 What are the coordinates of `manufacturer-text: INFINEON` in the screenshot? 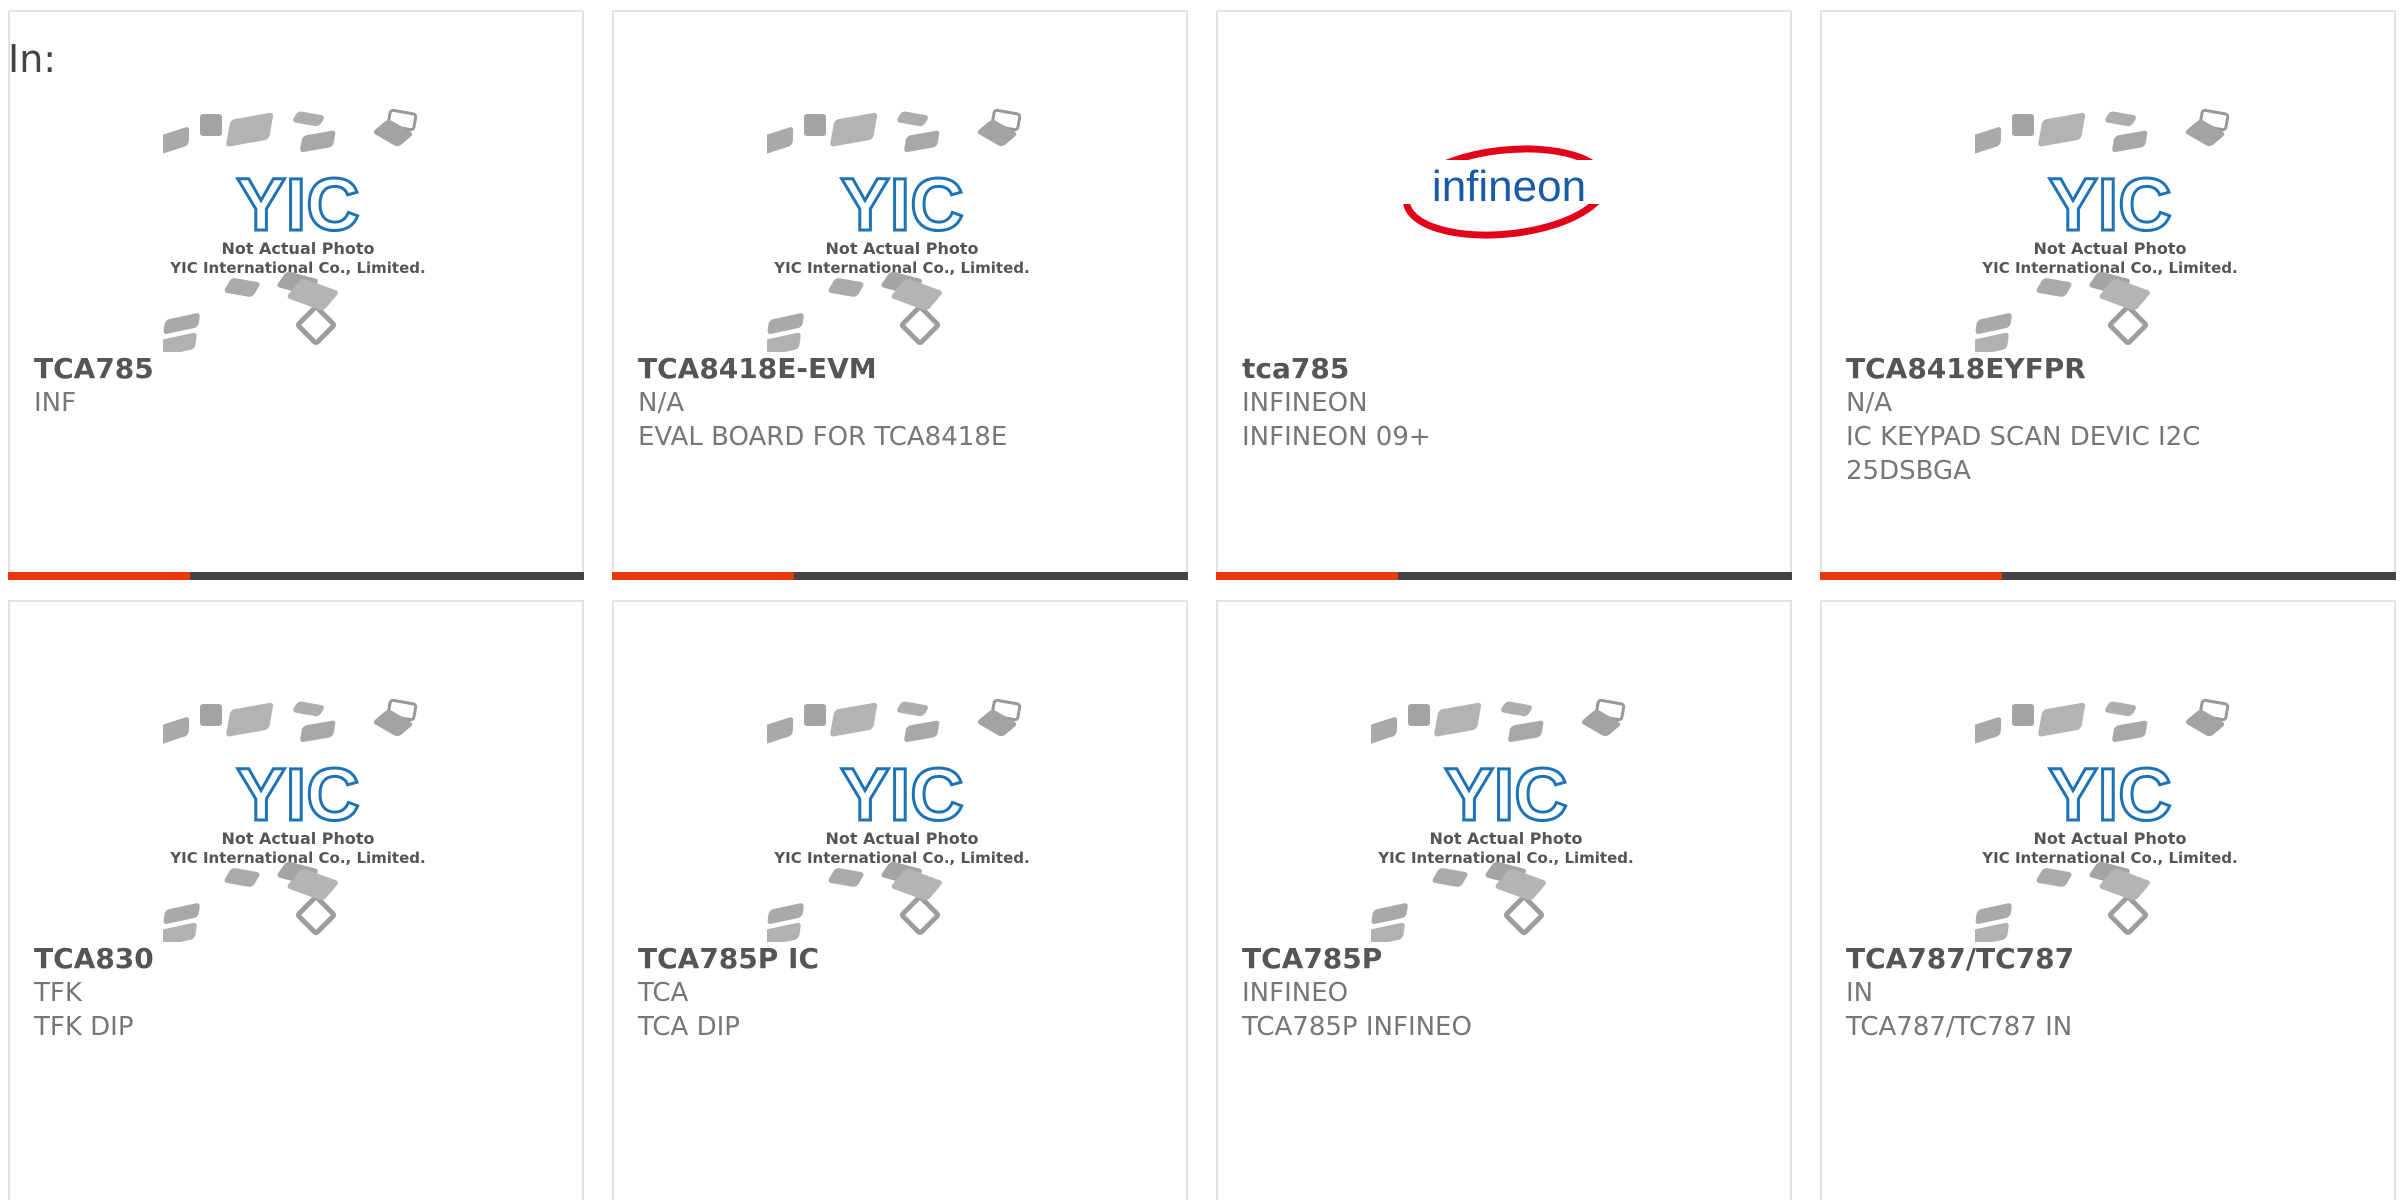 It's located at (1305, 403).